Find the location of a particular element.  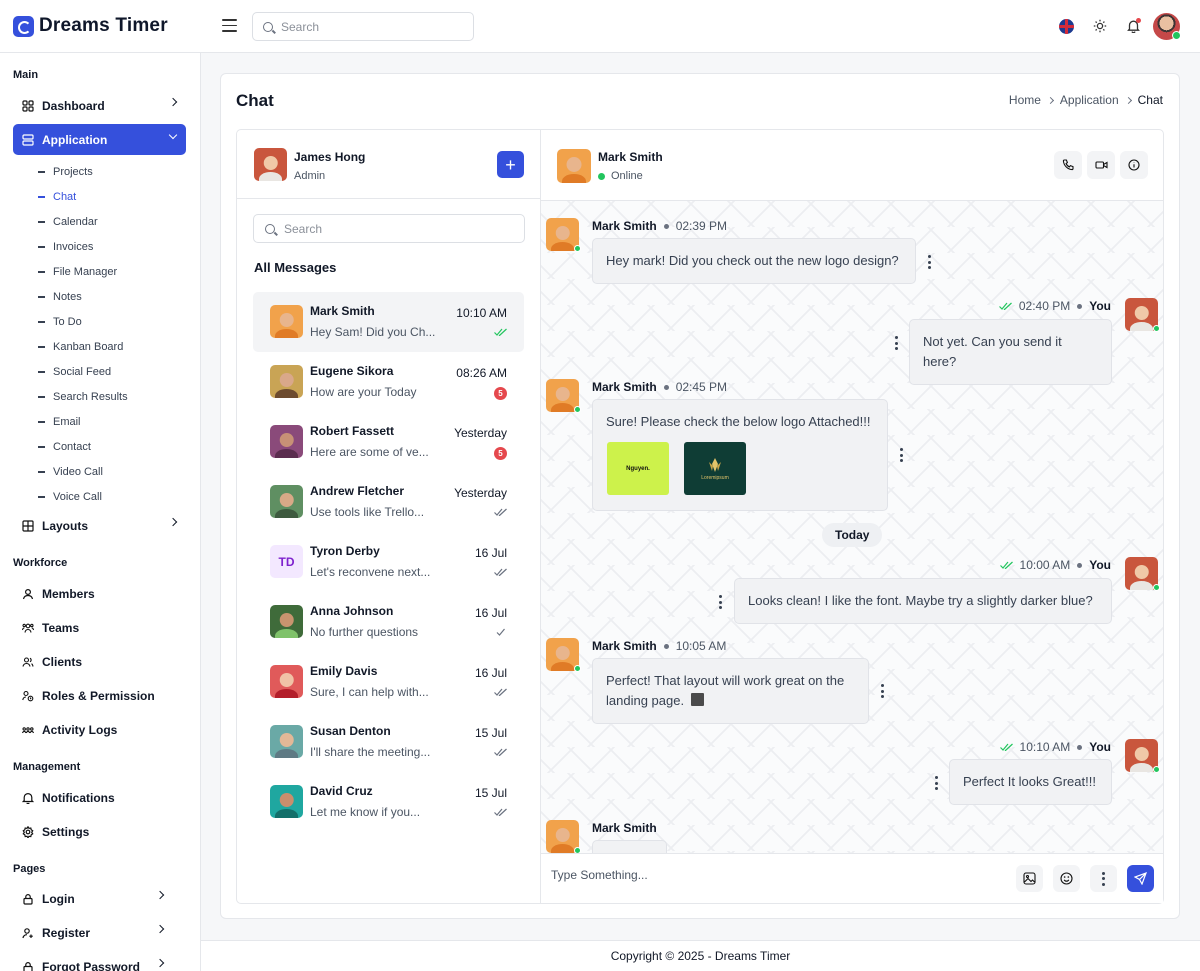

sidebar-sub-voice-call: Voice Call is located at coordinates (70, 497).